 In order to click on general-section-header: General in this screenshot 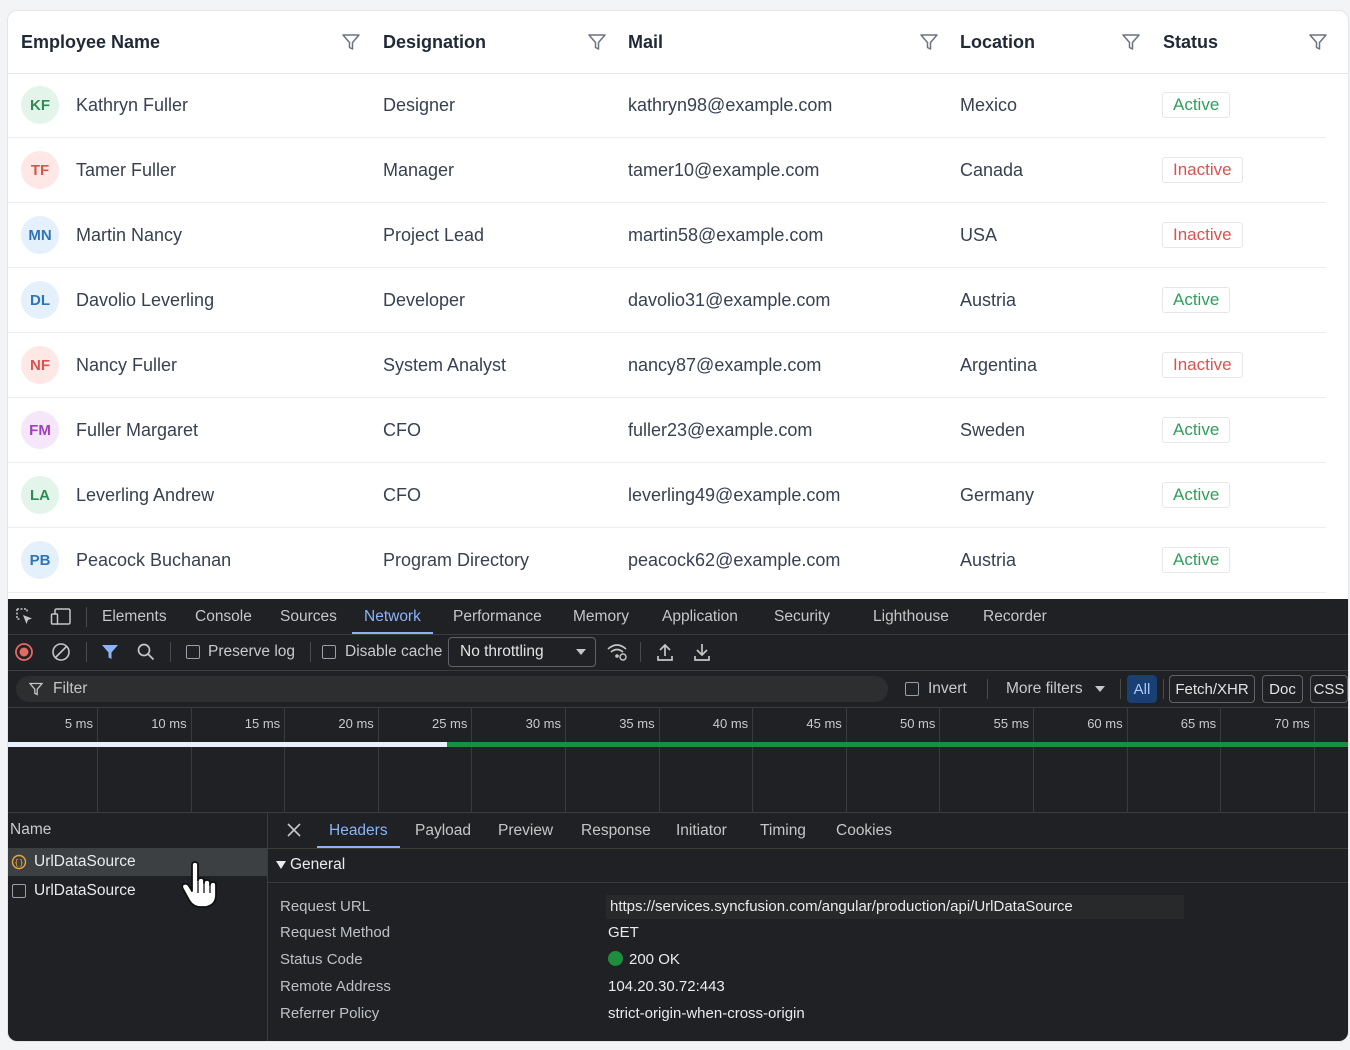, I will do `click(808, 865)`.